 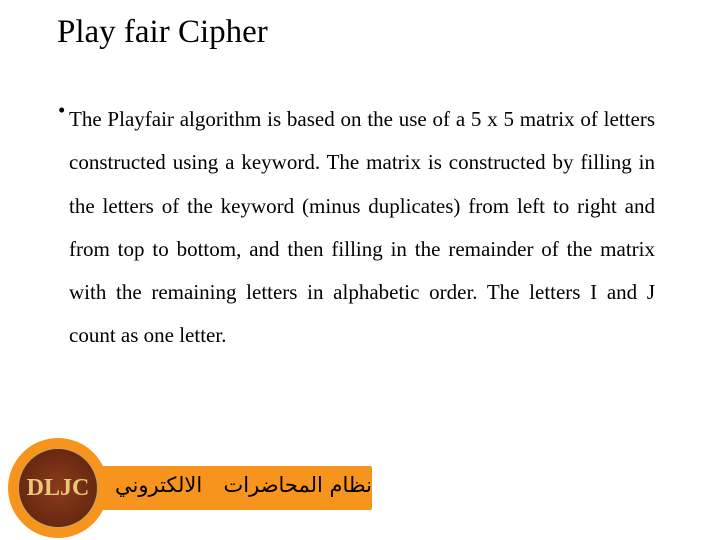 I want to click on university-logo: DLJC, so click(x=58, y=488).